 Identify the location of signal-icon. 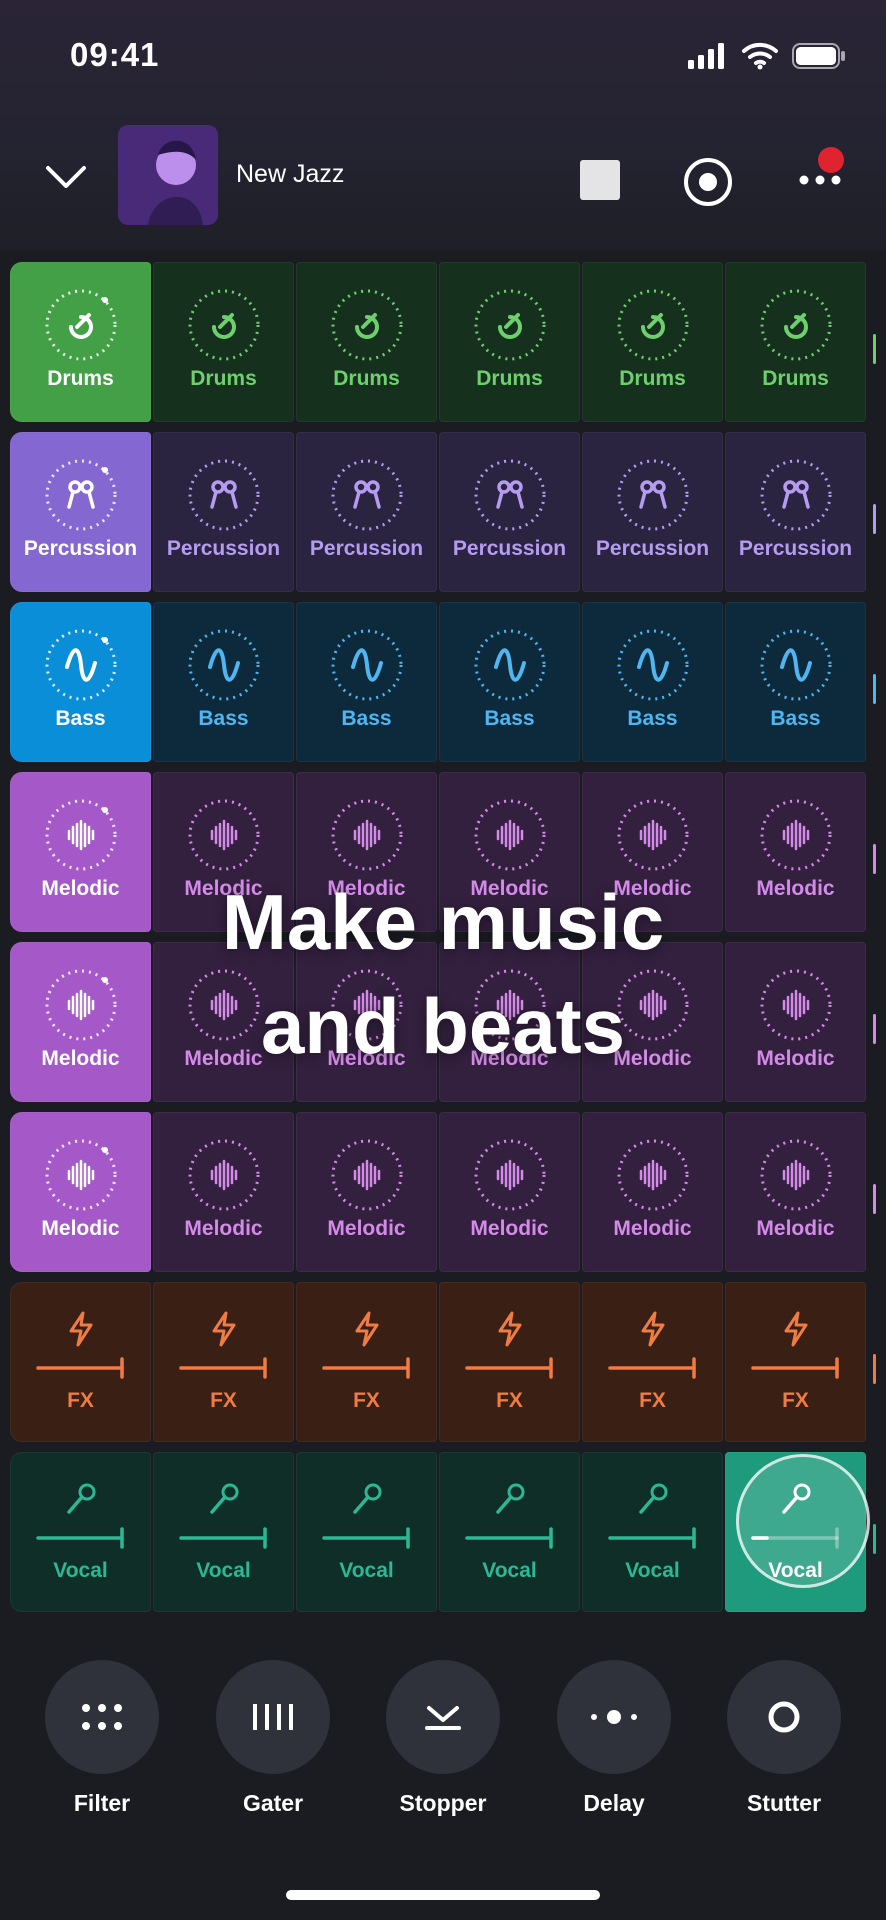
(706, 56).